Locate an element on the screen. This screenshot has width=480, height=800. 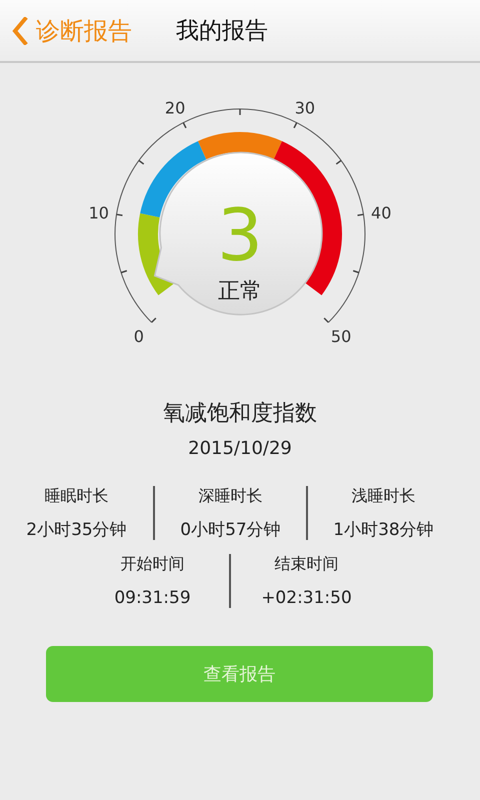
back-chevron-icon is located at coordinates (20, 30).